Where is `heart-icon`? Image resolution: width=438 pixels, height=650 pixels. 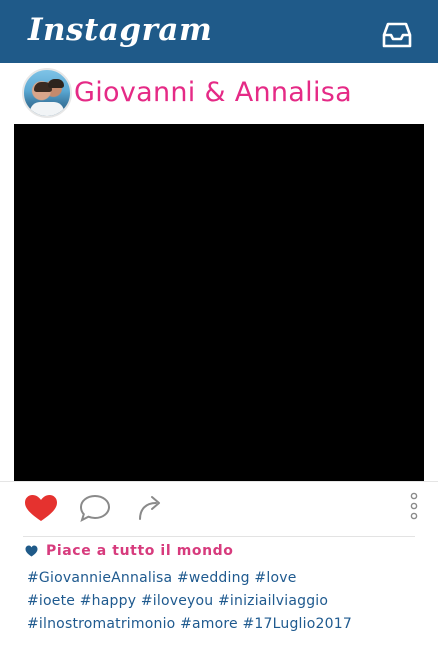
heart-icon is located at coordinates (41, 508).